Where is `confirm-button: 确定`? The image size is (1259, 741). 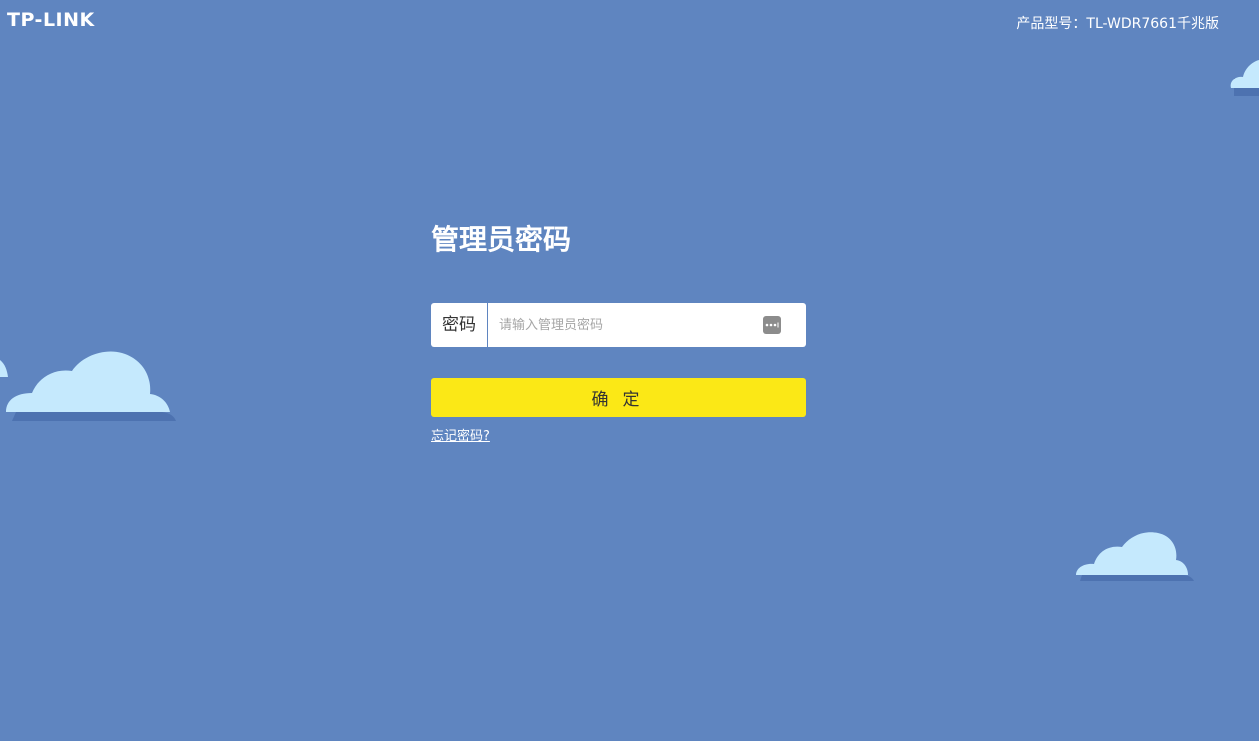
confirm-button: 确定 is located at coordinates (618, 397).